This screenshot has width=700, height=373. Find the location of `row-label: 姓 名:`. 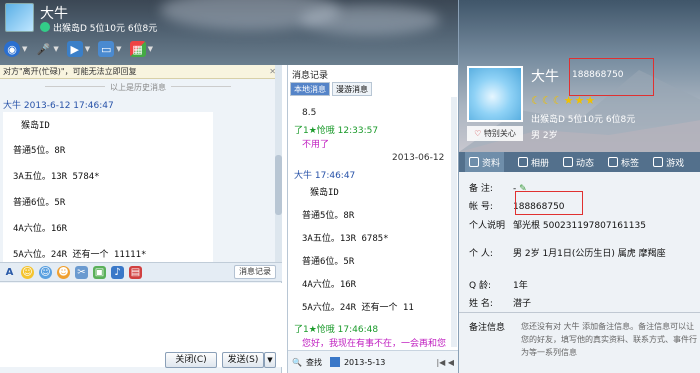

row-label: 姓 名: is located at coordinates (481, 304).